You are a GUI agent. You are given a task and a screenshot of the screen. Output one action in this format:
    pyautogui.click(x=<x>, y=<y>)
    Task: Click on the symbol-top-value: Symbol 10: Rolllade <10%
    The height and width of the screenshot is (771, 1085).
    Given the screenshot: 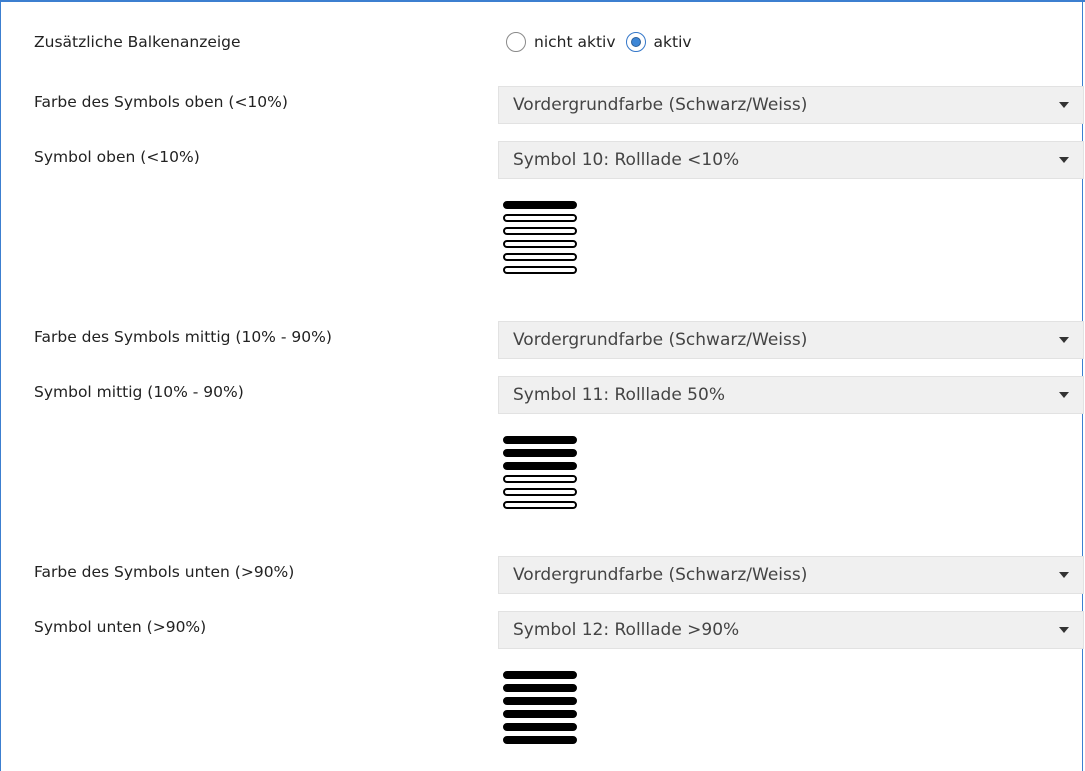 What is the action you would take?
    pyautogui.click(x=626, y=160)
    